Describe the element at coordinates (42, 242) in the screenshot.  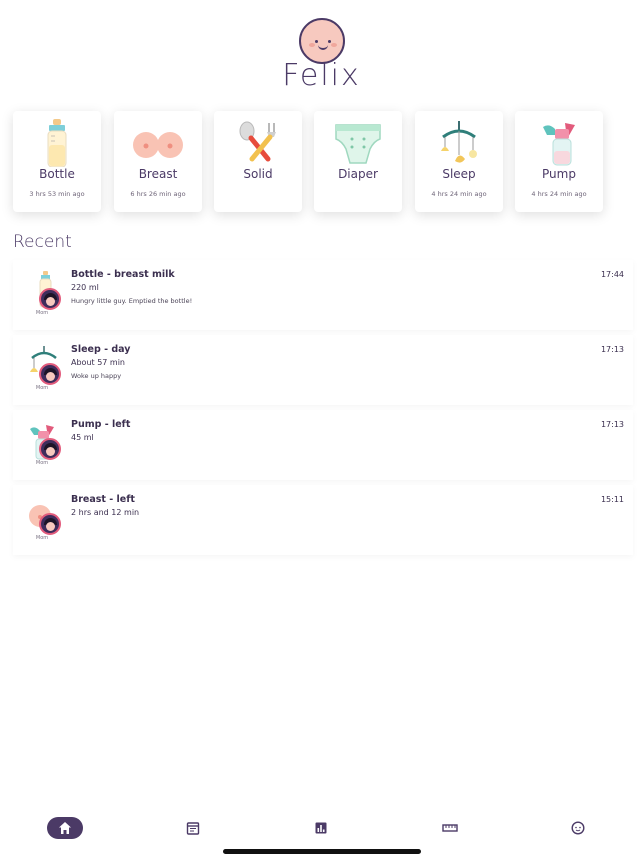
I see `recent-title: Recent` at that location.